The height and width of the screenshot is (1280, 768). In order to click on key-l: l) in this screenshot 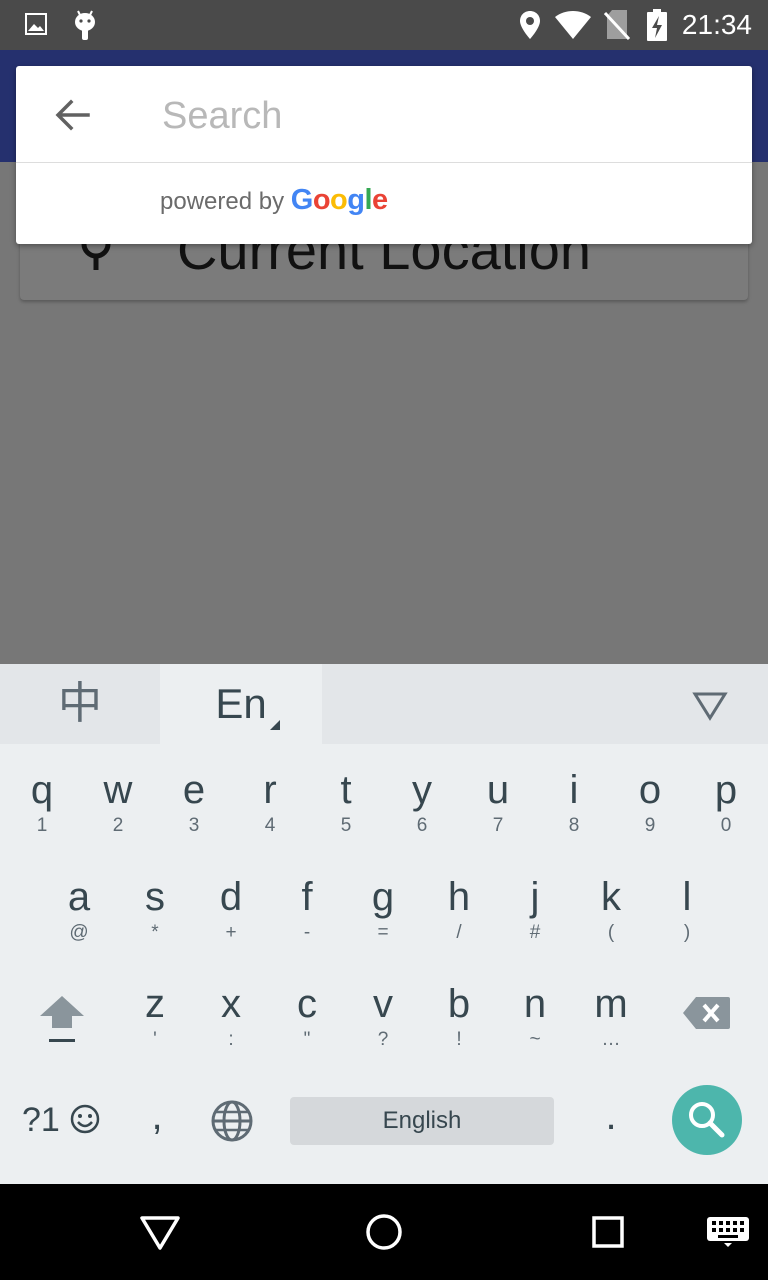, I will do `click(687, 923)`.